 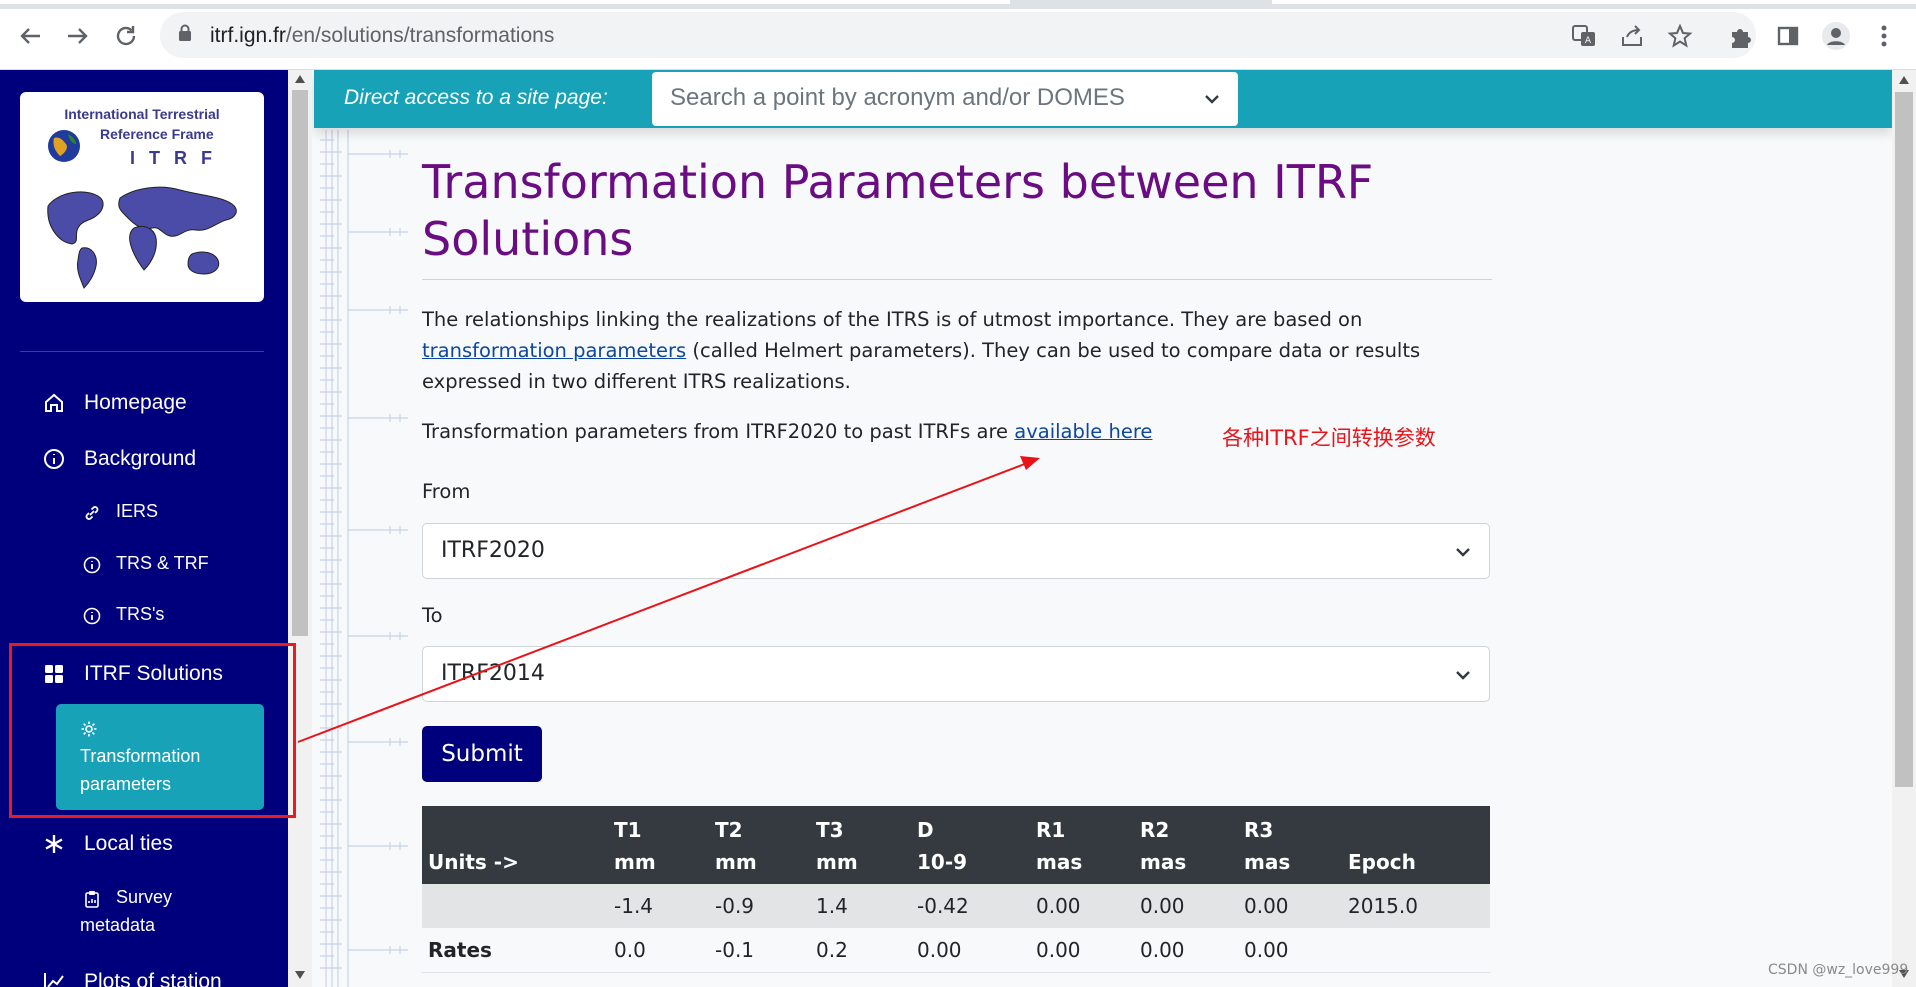 What do you see at coordinates (658, 950) in the screenshot?
I see `table-cell: 0.0` at bounding box center [658, 950].